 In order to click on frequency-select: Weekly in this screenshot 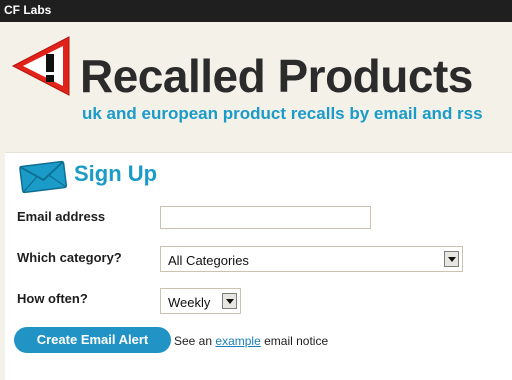, I will do `click(200, 301)`.